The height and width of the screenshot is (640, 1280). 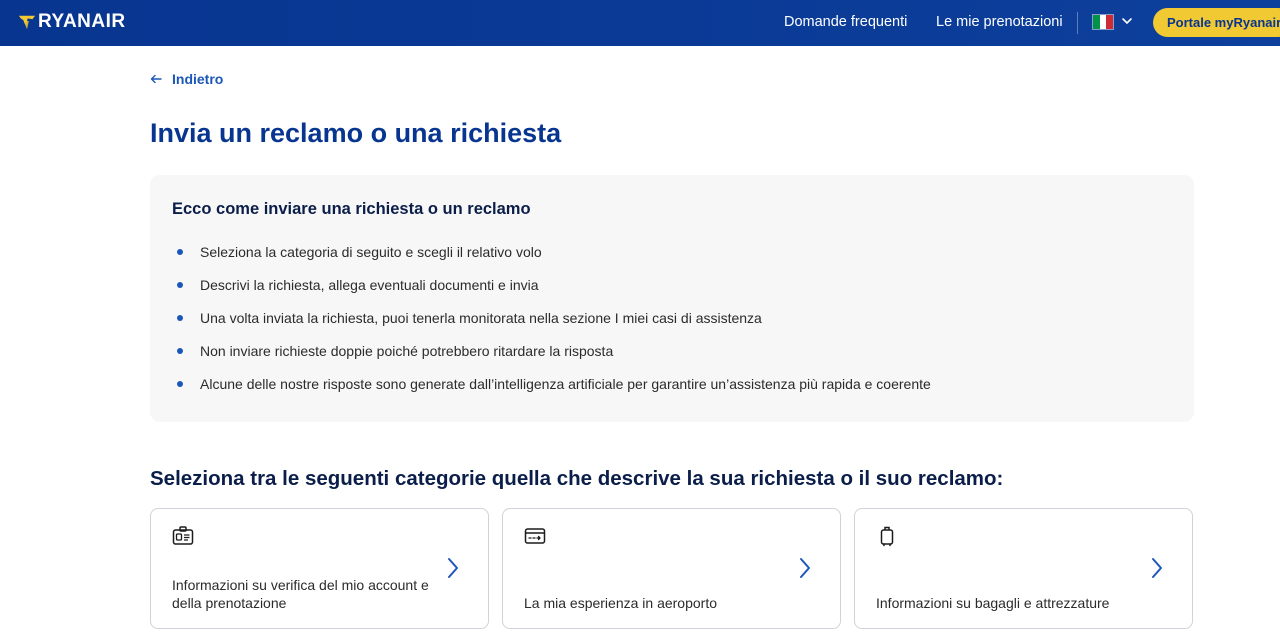 What do you see at coordinates (27, 22) in the screenshot?
I see `harp-logo-icon` at bounding box center [27, 22].